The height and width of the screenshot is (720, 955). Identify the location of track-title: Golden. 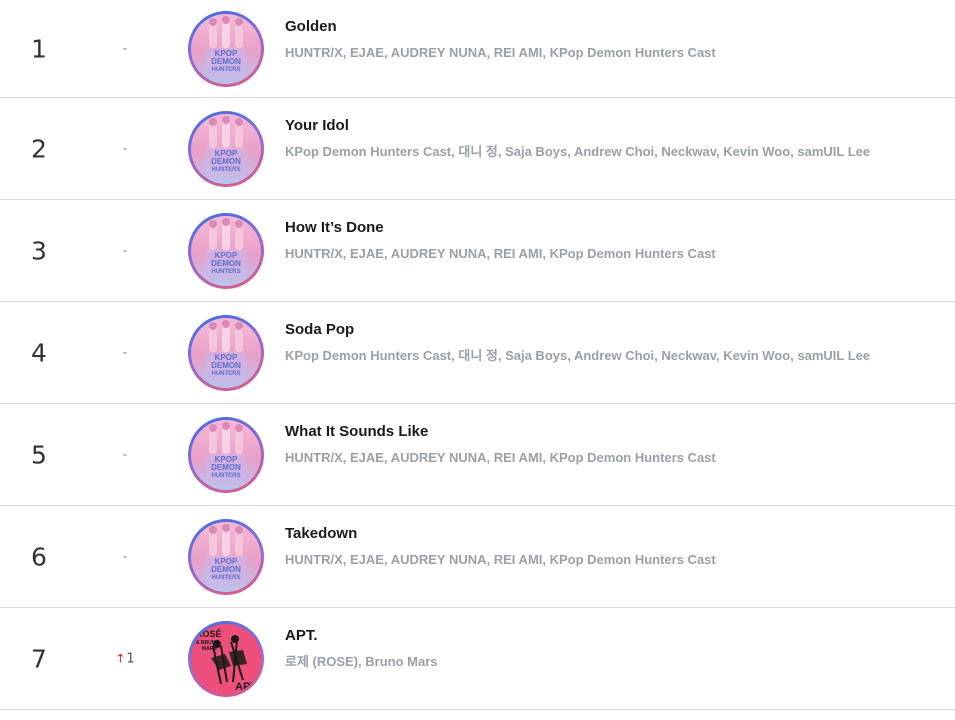
(615, 27).